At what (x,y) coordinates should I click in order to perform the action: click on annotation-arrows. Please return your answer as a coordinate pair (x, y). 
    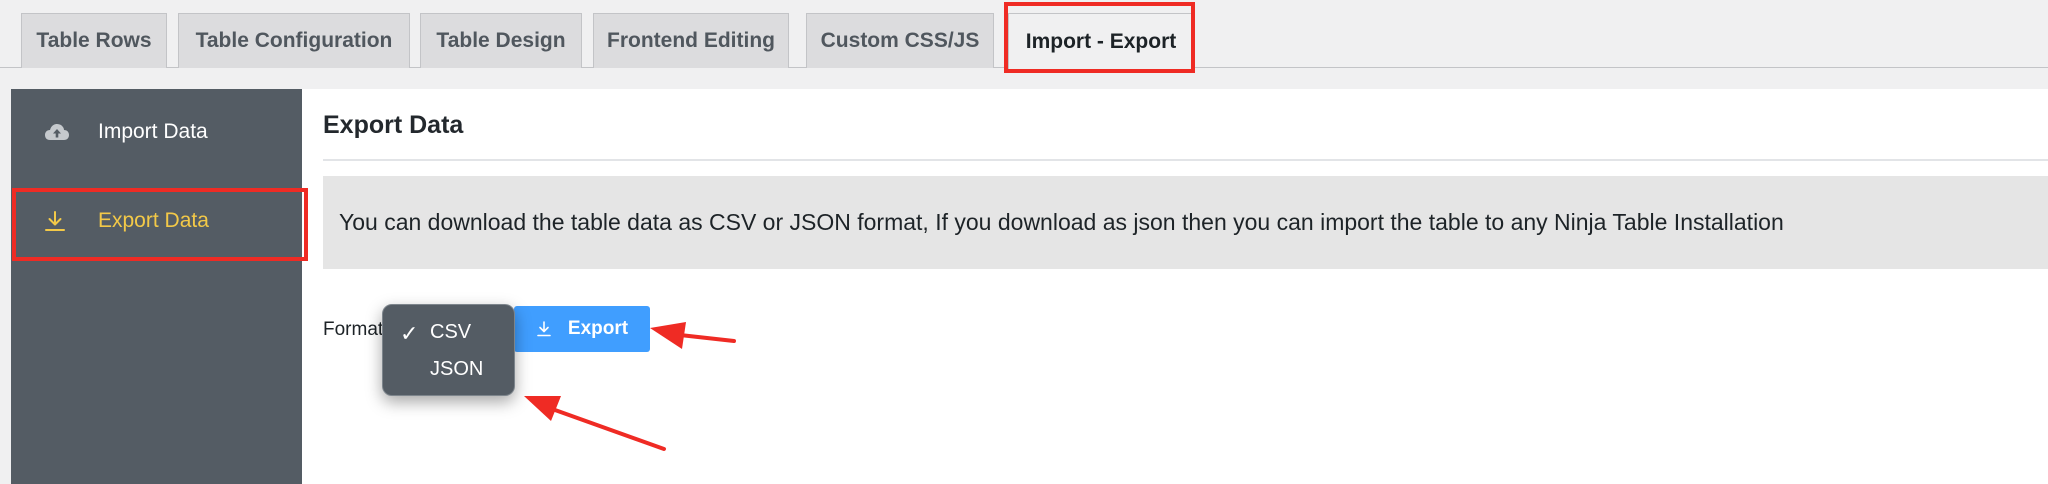
    Looking at the image, I should click on (630, 386).